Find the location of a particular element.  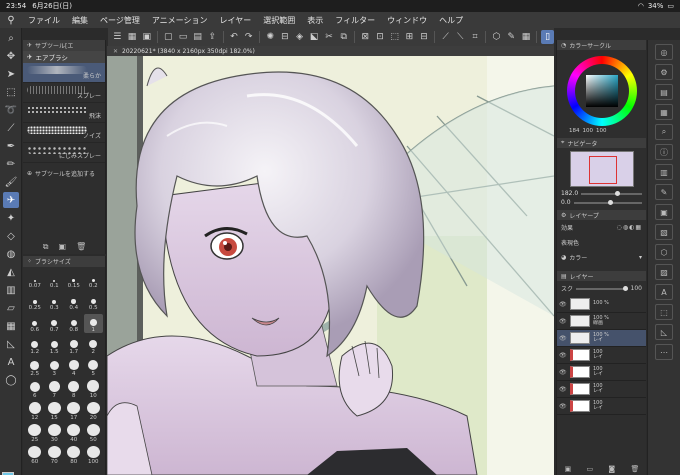

eyedropper-tool-icon: ⟋ is located at coordinates (11, 128).